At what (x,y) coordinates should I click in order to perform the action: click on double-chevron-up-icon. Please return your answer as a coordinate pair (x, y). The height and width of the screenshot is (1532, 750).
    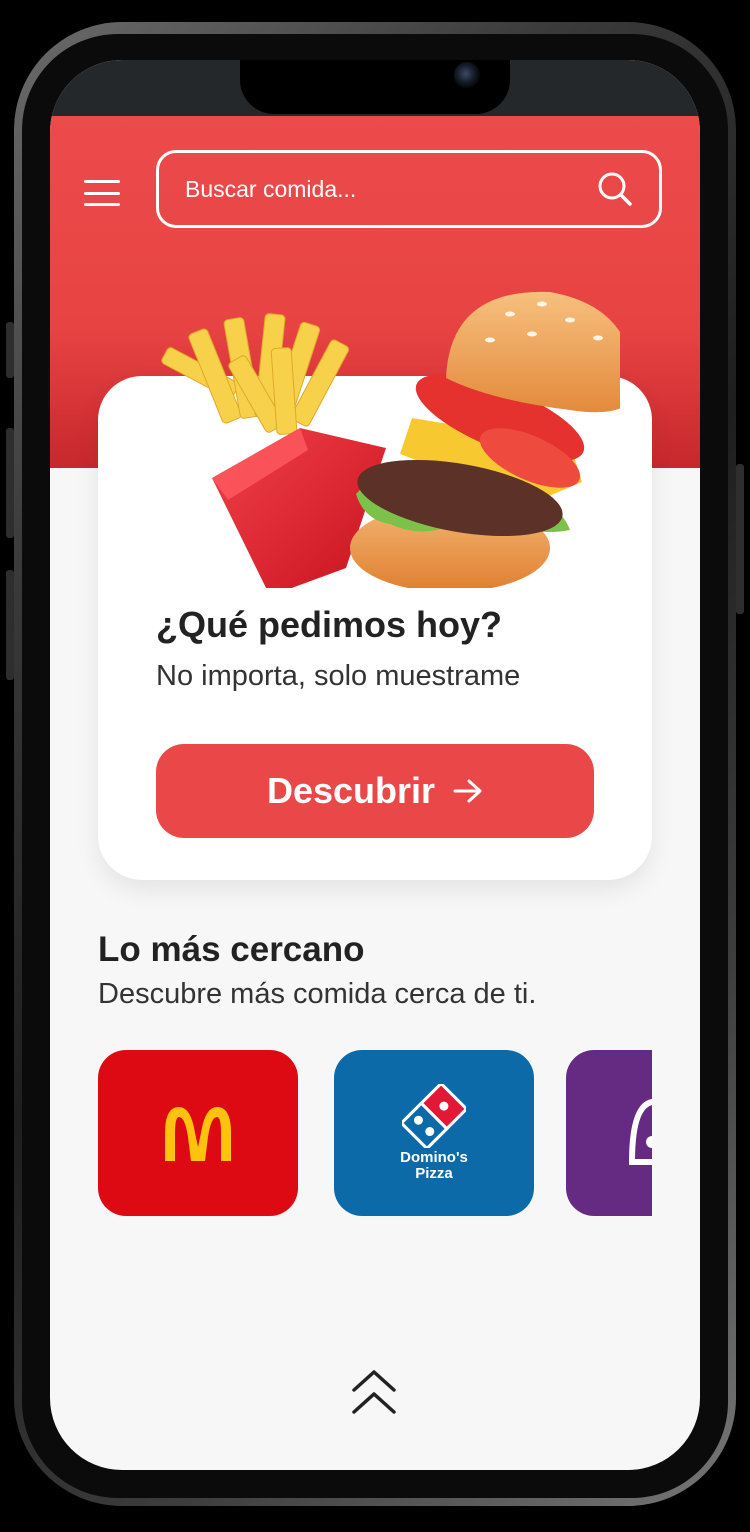
    Looking at the image, I should click on (374, 1391).